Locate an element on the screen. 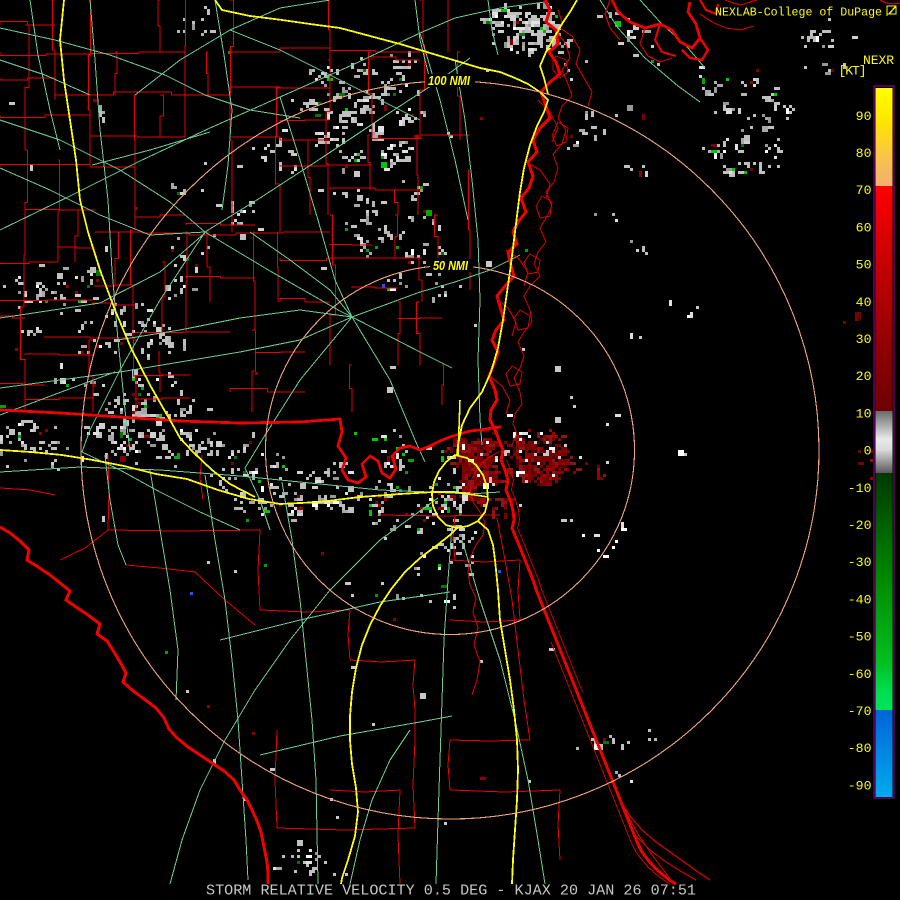  svg-text: 70 is located at coordinates (864, 190).